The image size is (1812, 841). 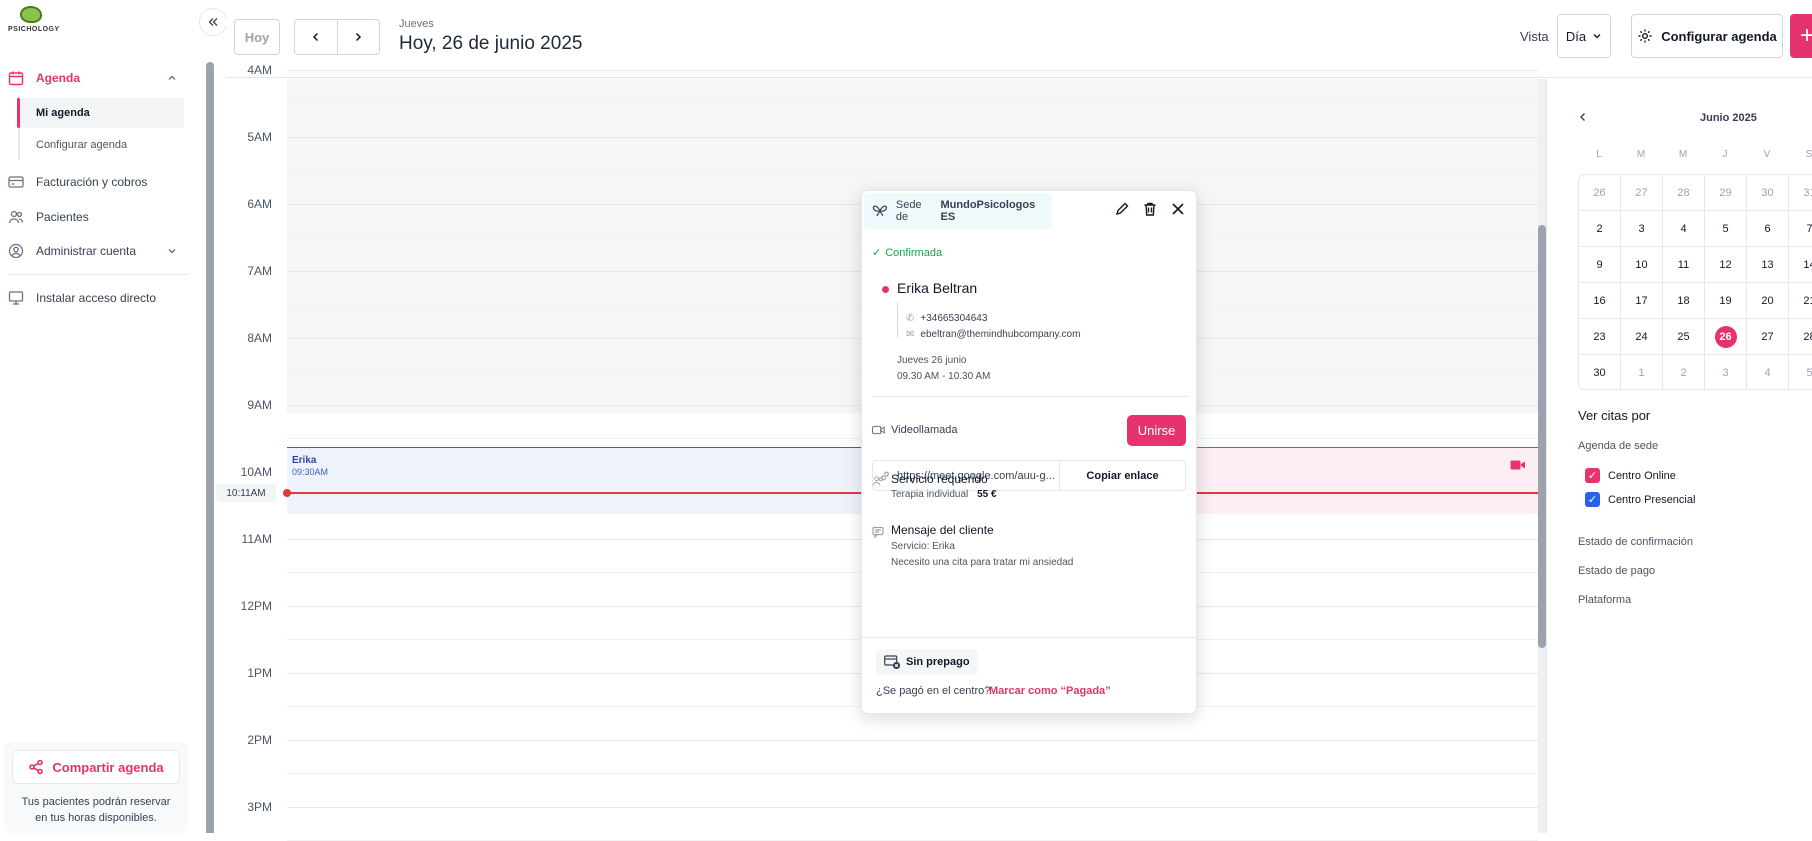 What do you see at coordinates (257, 37) in the screenshot?
I see `today-button: Hoy` at bounding box center [257, 37].